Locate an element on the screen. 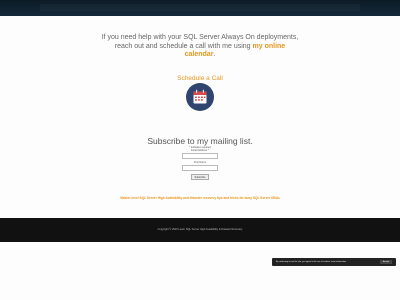  first-name-field is located at coordinates (200, 168).